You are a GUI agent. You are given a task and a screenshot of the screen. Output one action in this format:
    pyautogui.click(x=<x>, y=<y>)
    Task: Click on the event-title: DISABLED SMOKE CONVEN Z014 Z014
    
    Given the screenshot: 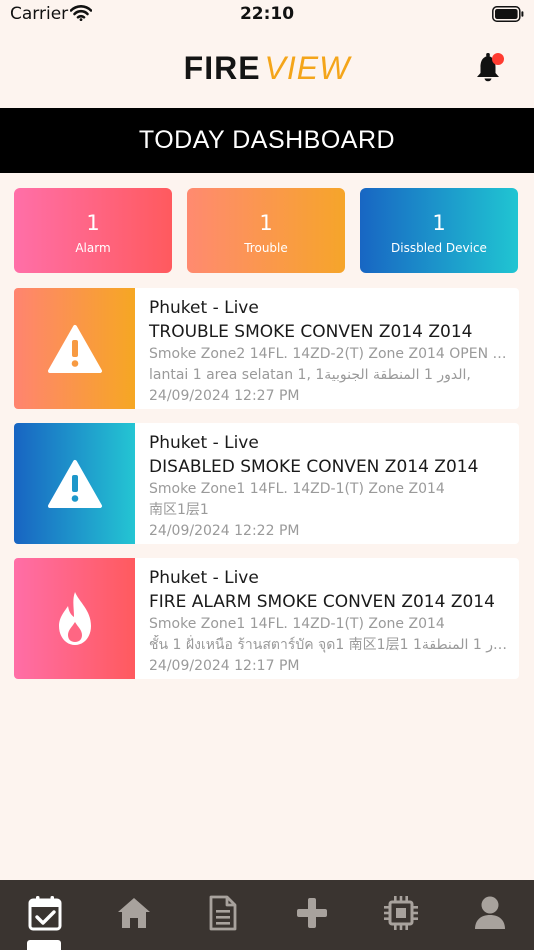 What is the action you would take?
    pyautogui.click(x=314, y=467)
    